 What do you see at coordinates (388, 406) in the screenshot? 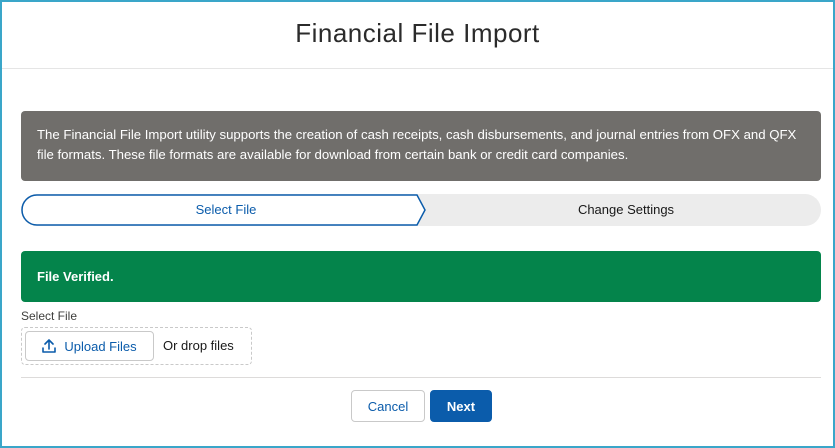
I see `cancel-button: Cancel` at bounding box center [388, 406].